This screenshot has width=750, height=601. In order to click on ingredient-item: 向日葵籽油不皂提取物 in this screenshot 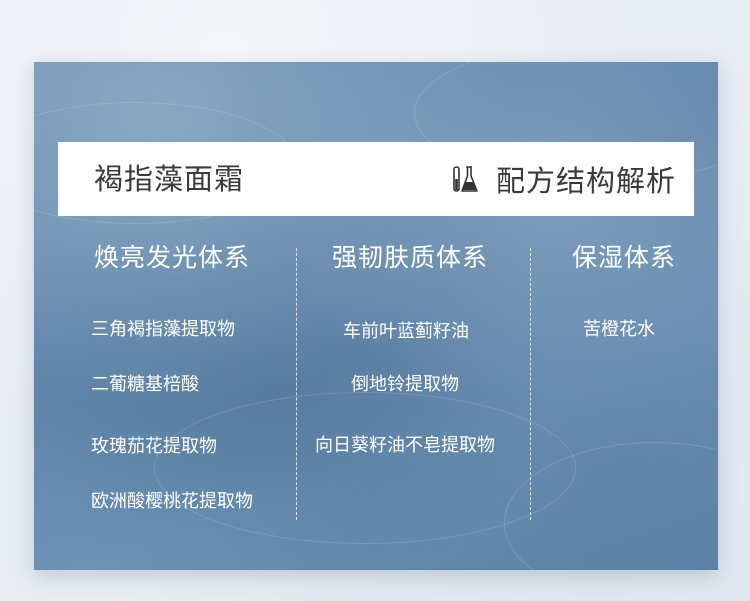, I will do `click(405, 445)`.